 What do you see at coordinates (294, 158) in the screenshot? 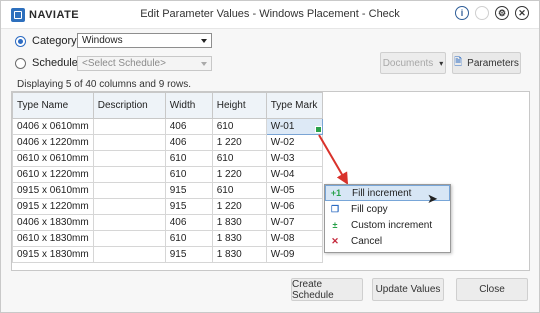
I see `cell: W-03` at bounding box center [294, 158].